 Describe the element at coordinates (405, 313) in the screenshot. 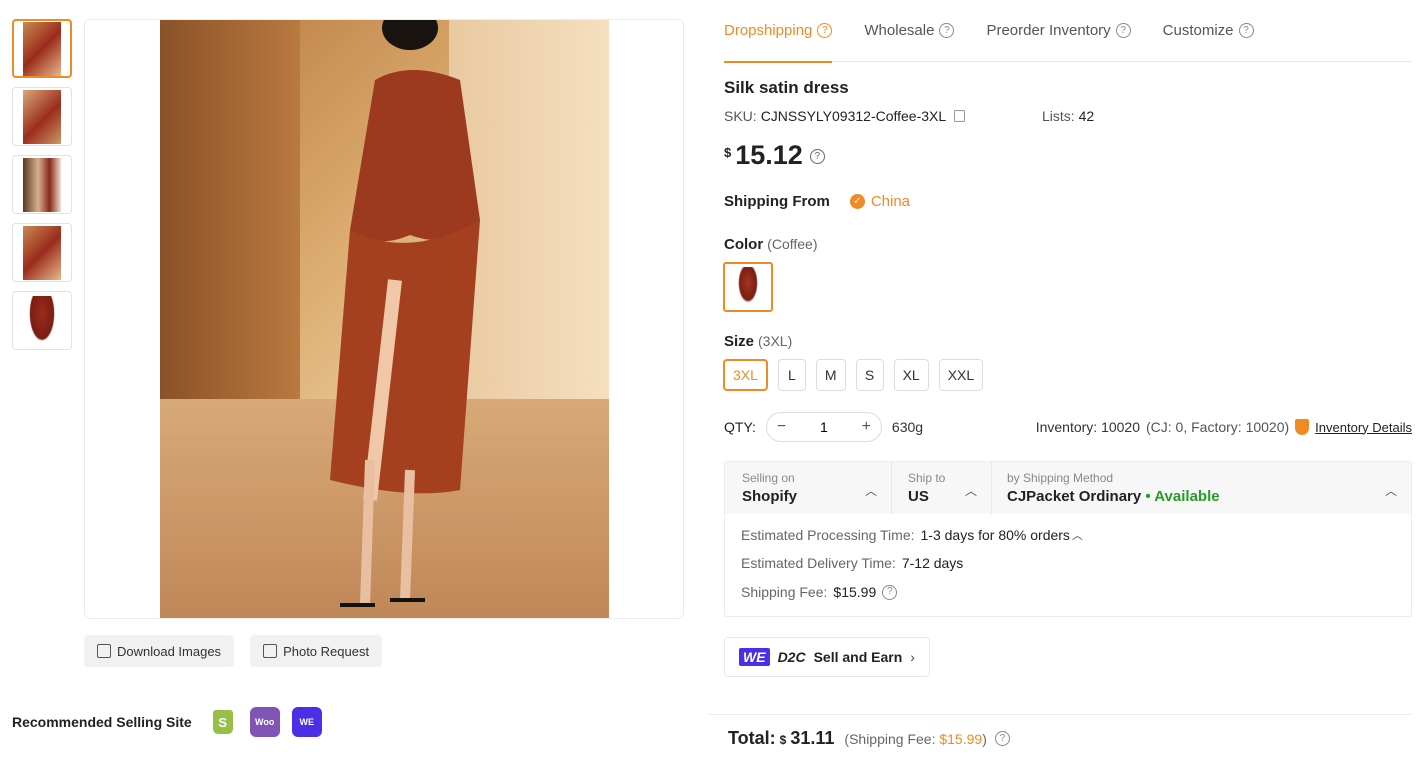

I see `dress-figure` at that location.